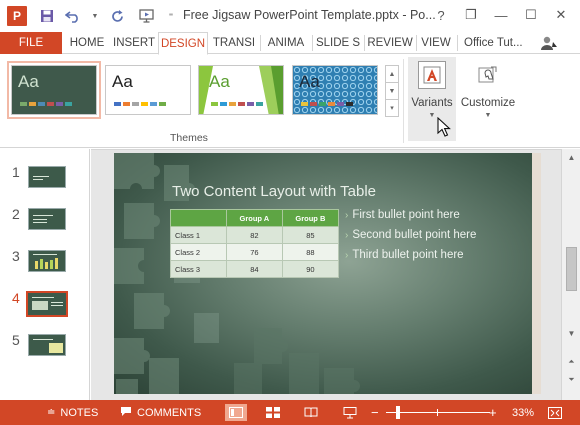 This screenshot has height=425, width=580. I want to click on vertical-scrollbar: ▲ ▼ ⏶ ⏷, so click(570, 274).